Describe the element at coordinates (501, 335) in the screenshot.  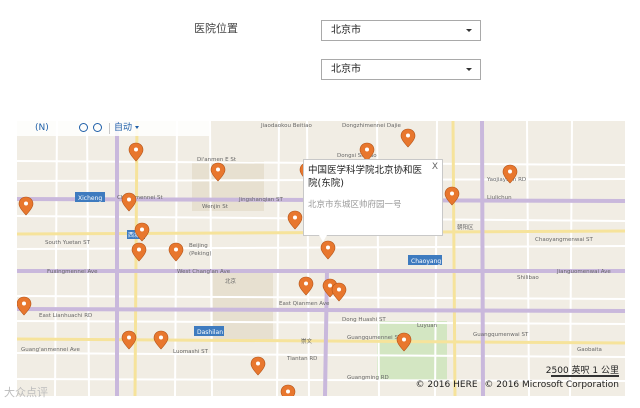
I see `map-label: Guangqumenwai ST` at that location.